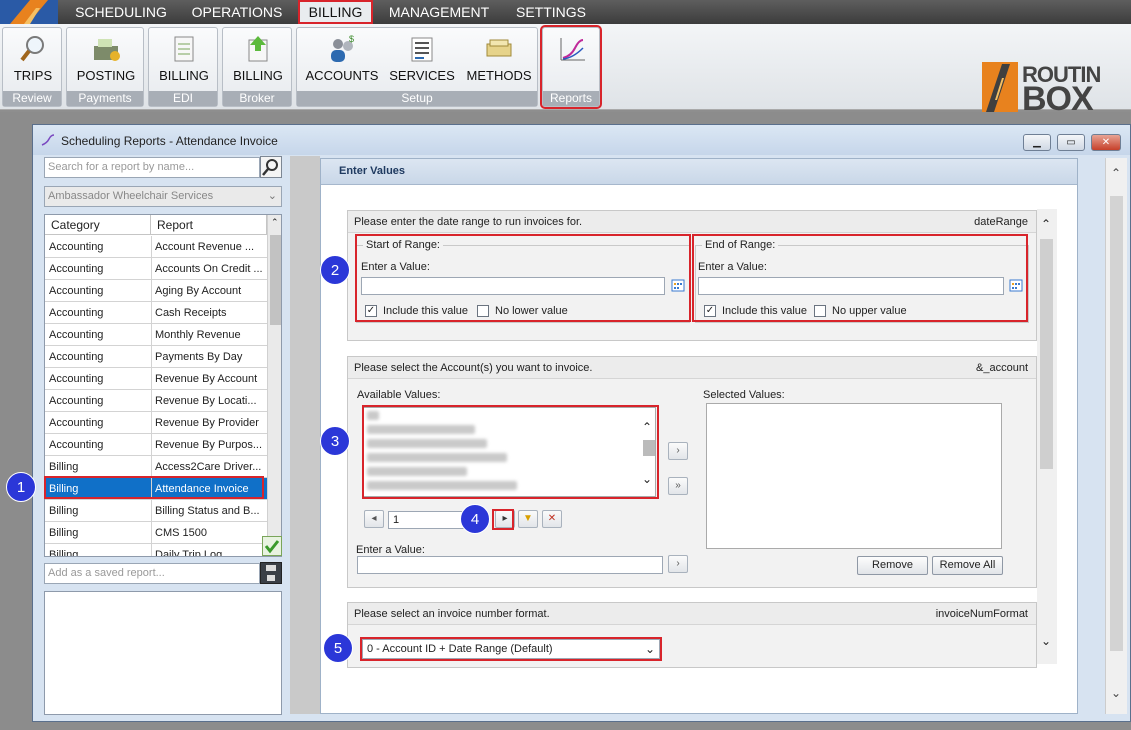 The image size is (1131, 730). Describe the element at coordinates (422, 58) in the screenshot. I see `services-button: SERVICES` at that location.